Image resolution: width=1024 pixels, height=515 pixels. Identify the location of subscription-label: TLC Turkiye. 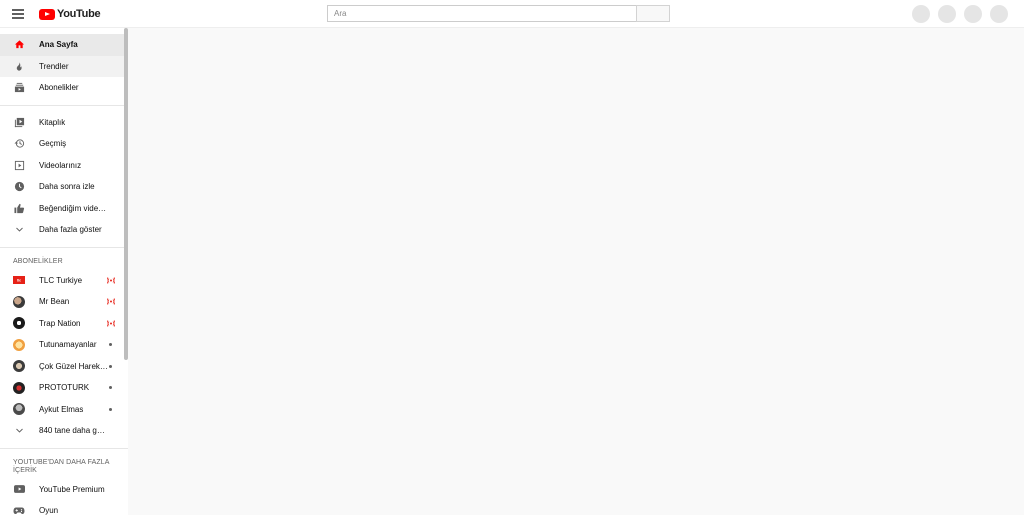
(61, 280).